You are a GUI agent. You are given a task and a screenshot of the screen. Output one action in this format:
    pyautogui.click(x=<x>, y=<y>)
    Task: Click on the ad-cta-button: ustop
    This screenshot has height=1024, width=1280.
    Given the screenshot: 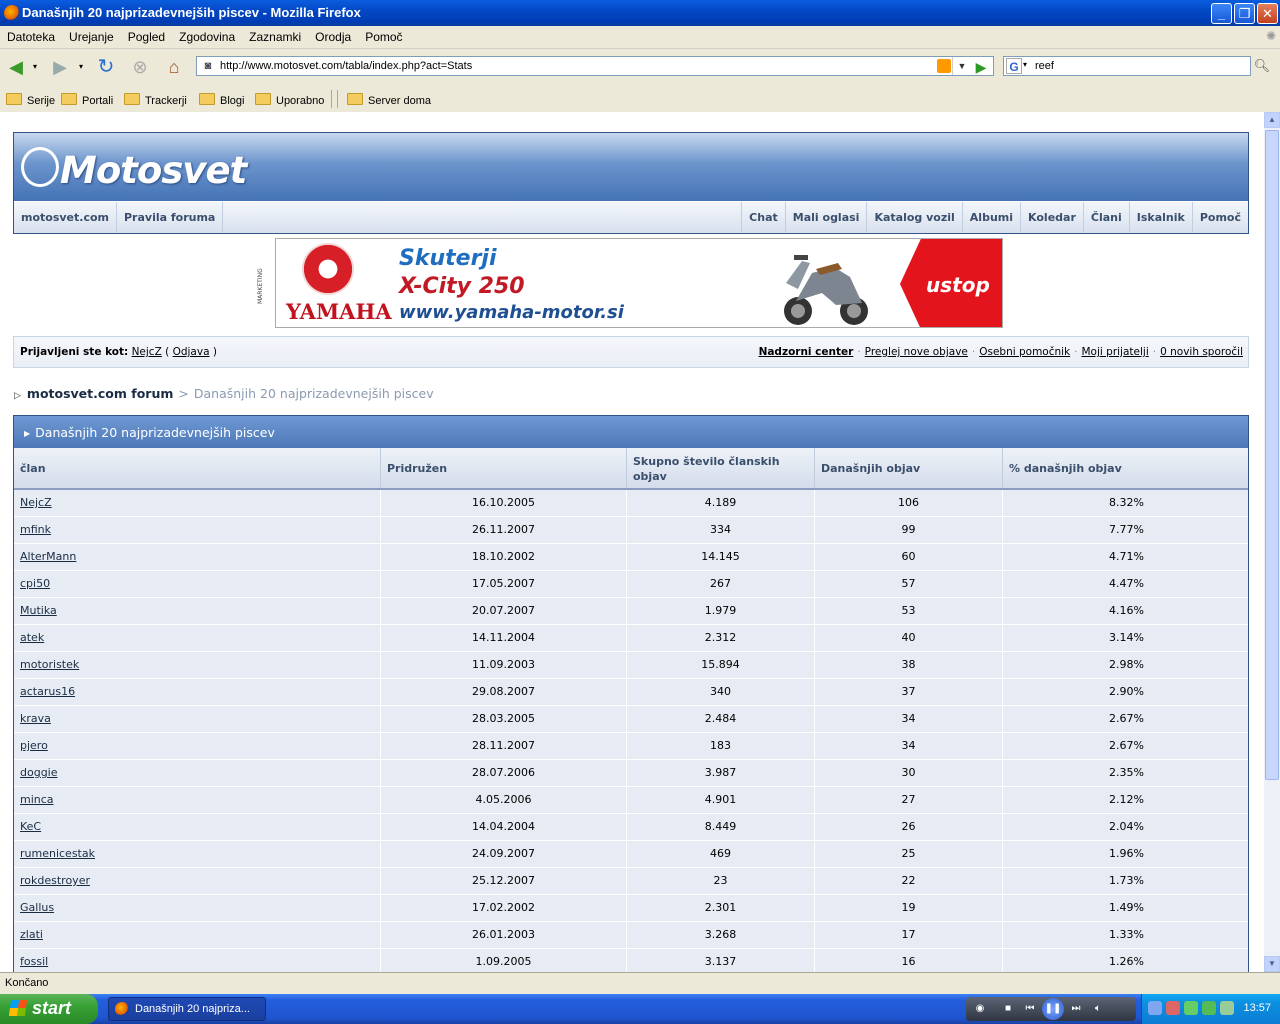 What is the action you would take?
    pyautogui.click(x=951, y=283)
    